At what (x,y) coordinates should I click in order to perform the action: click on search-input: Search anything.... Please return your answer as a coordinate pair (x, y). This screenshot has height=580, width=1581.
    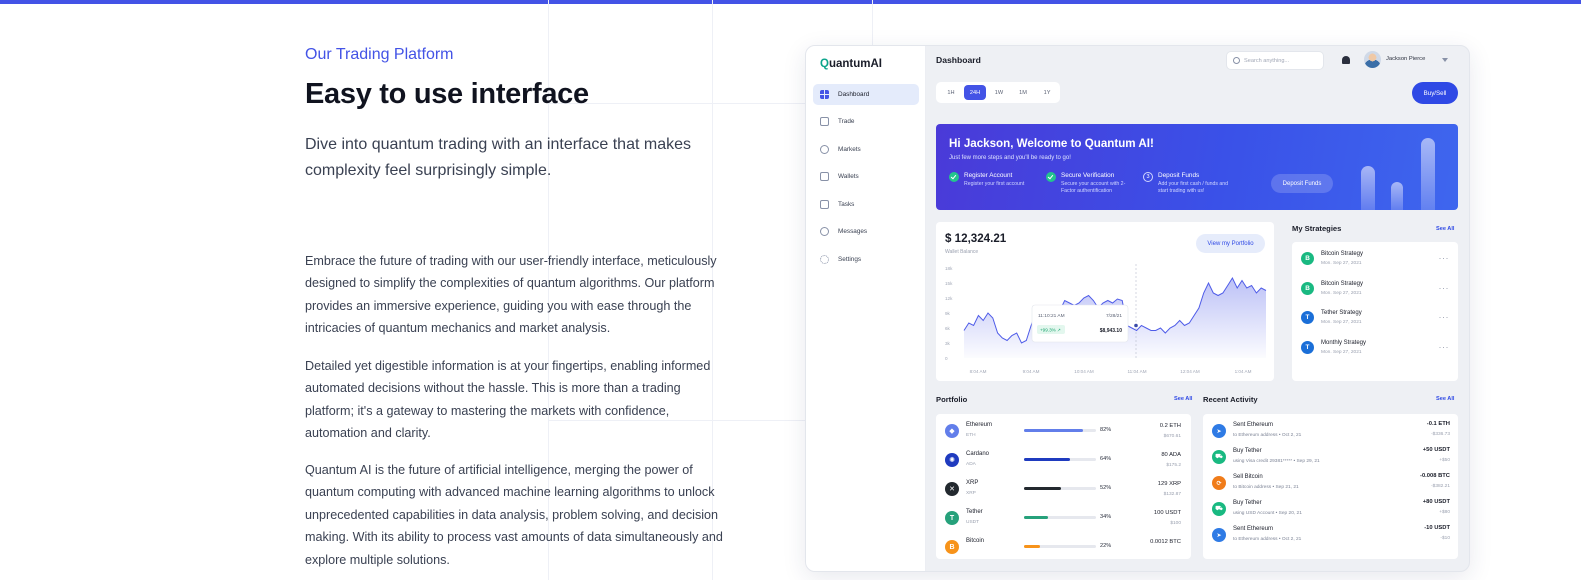
    Looking at the image, I should click on (1275, 60).